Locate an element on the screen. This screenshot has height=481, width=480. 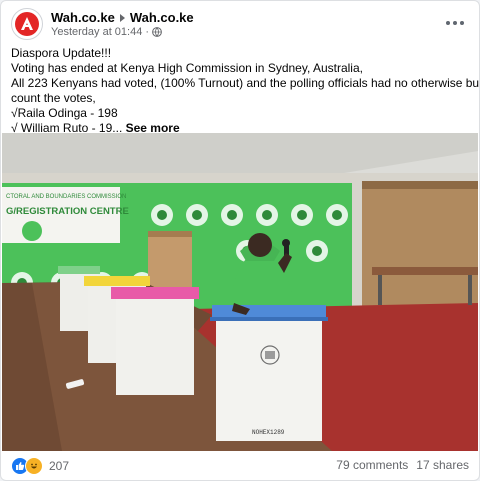
post-line: √Raila Odinga - 198 is located at coordinates (64, 113).